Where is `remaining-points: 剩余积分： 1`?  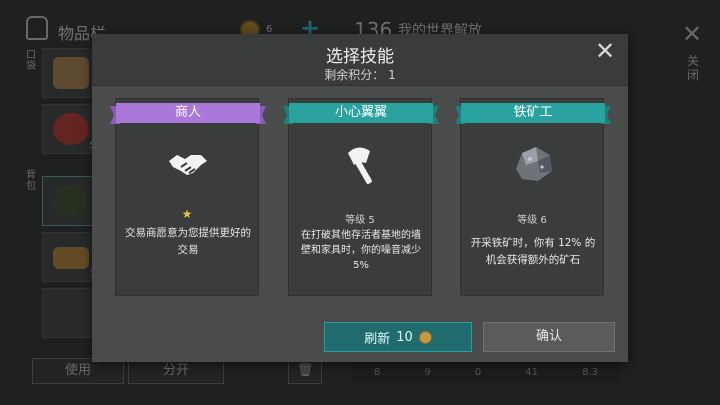 remaining-points: 剩余积分： 1 is located at coordinates (360, 74).